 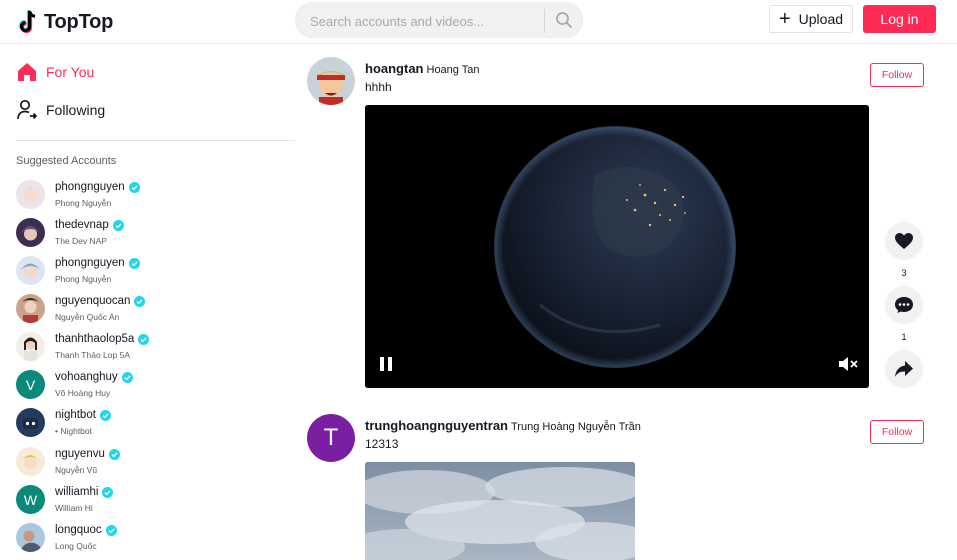 I want to click on login-label: Log in, so click(x=899, y=19).